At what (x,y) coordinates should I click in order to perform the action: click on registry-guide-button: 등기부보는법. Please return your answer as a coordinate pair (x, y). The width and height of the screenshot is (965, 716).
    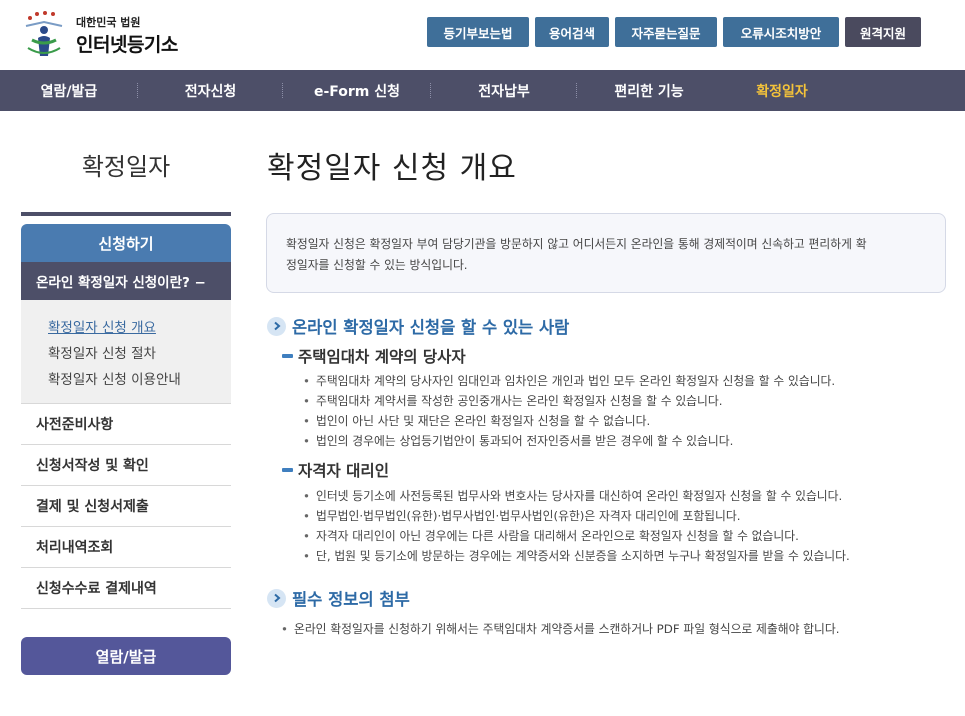
    Looking at the image, I should click on (478, 32).